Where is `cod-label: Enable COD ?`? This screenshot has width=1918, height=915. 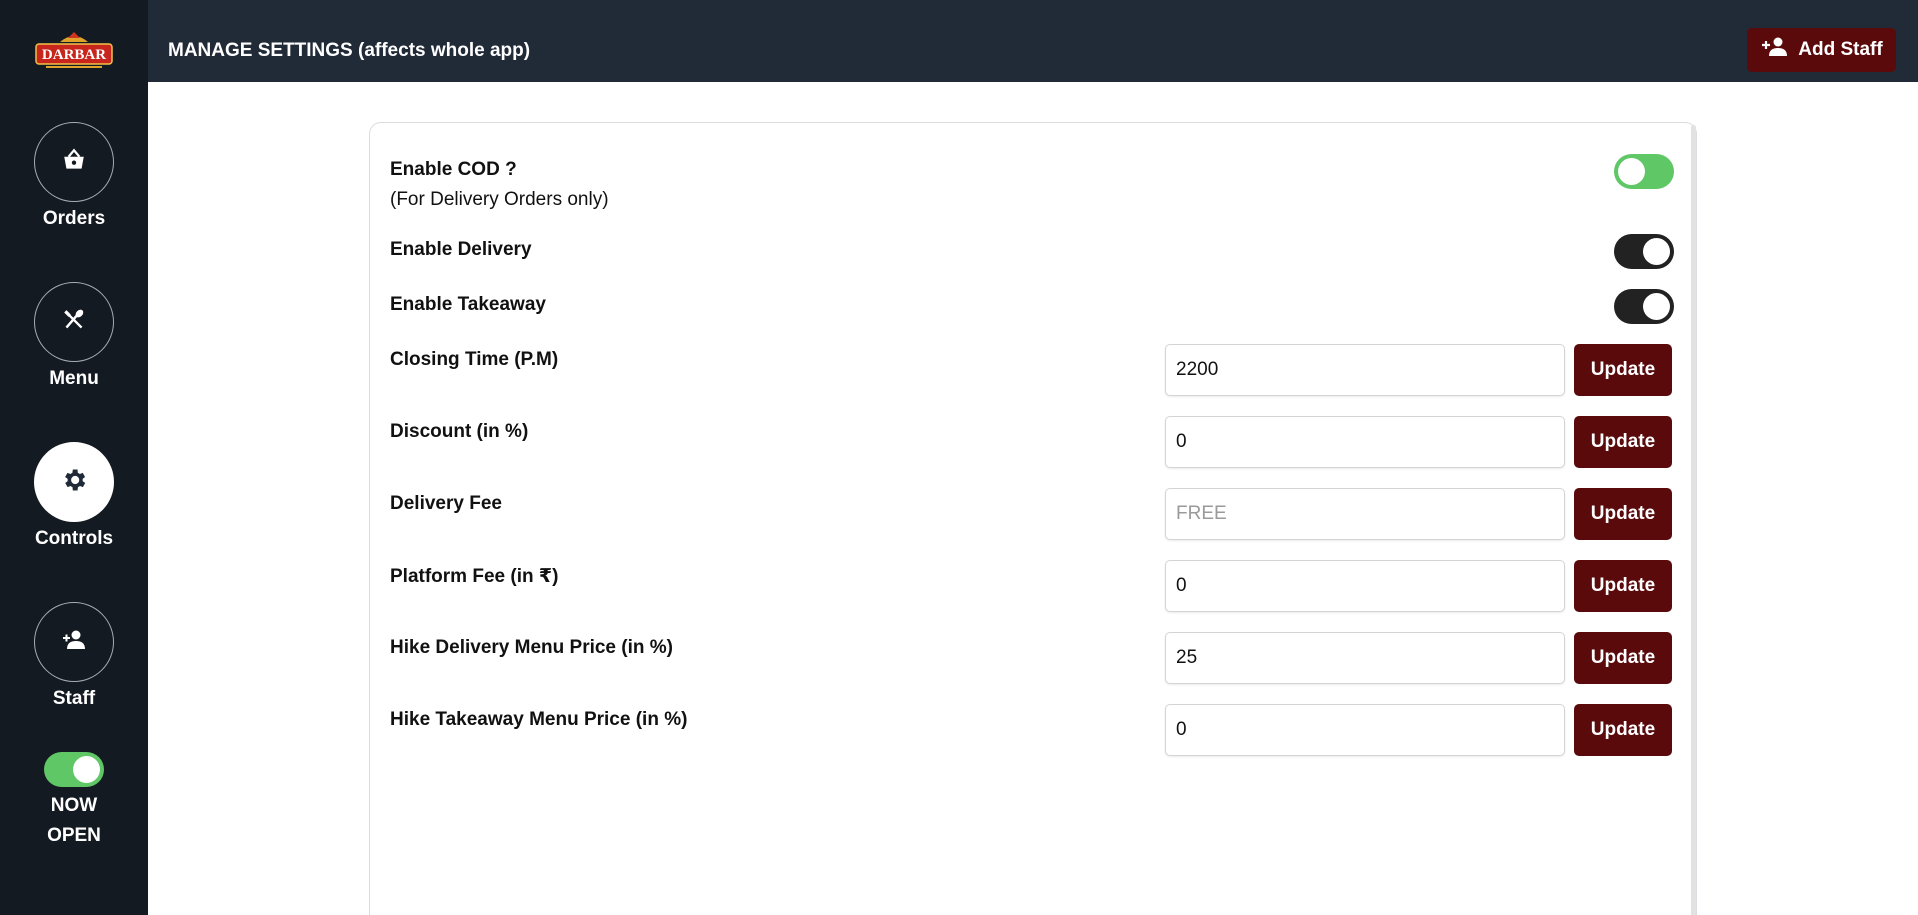 cod-label: Enable COD ? is located at coordinates (453, 169).